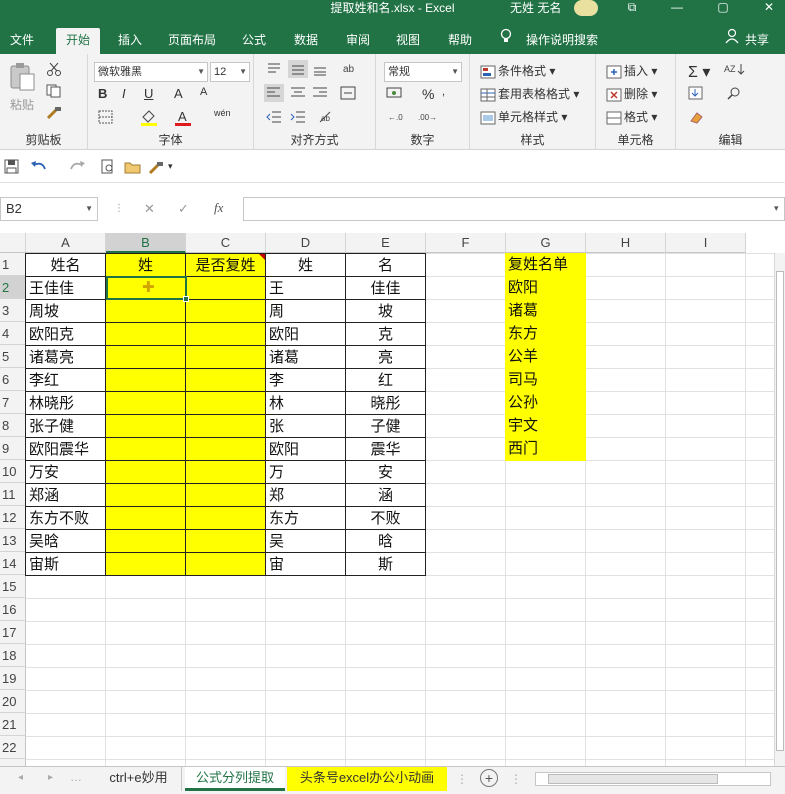 The image size is (785, 794). I want to click on redo-icon, so click(76, 168).